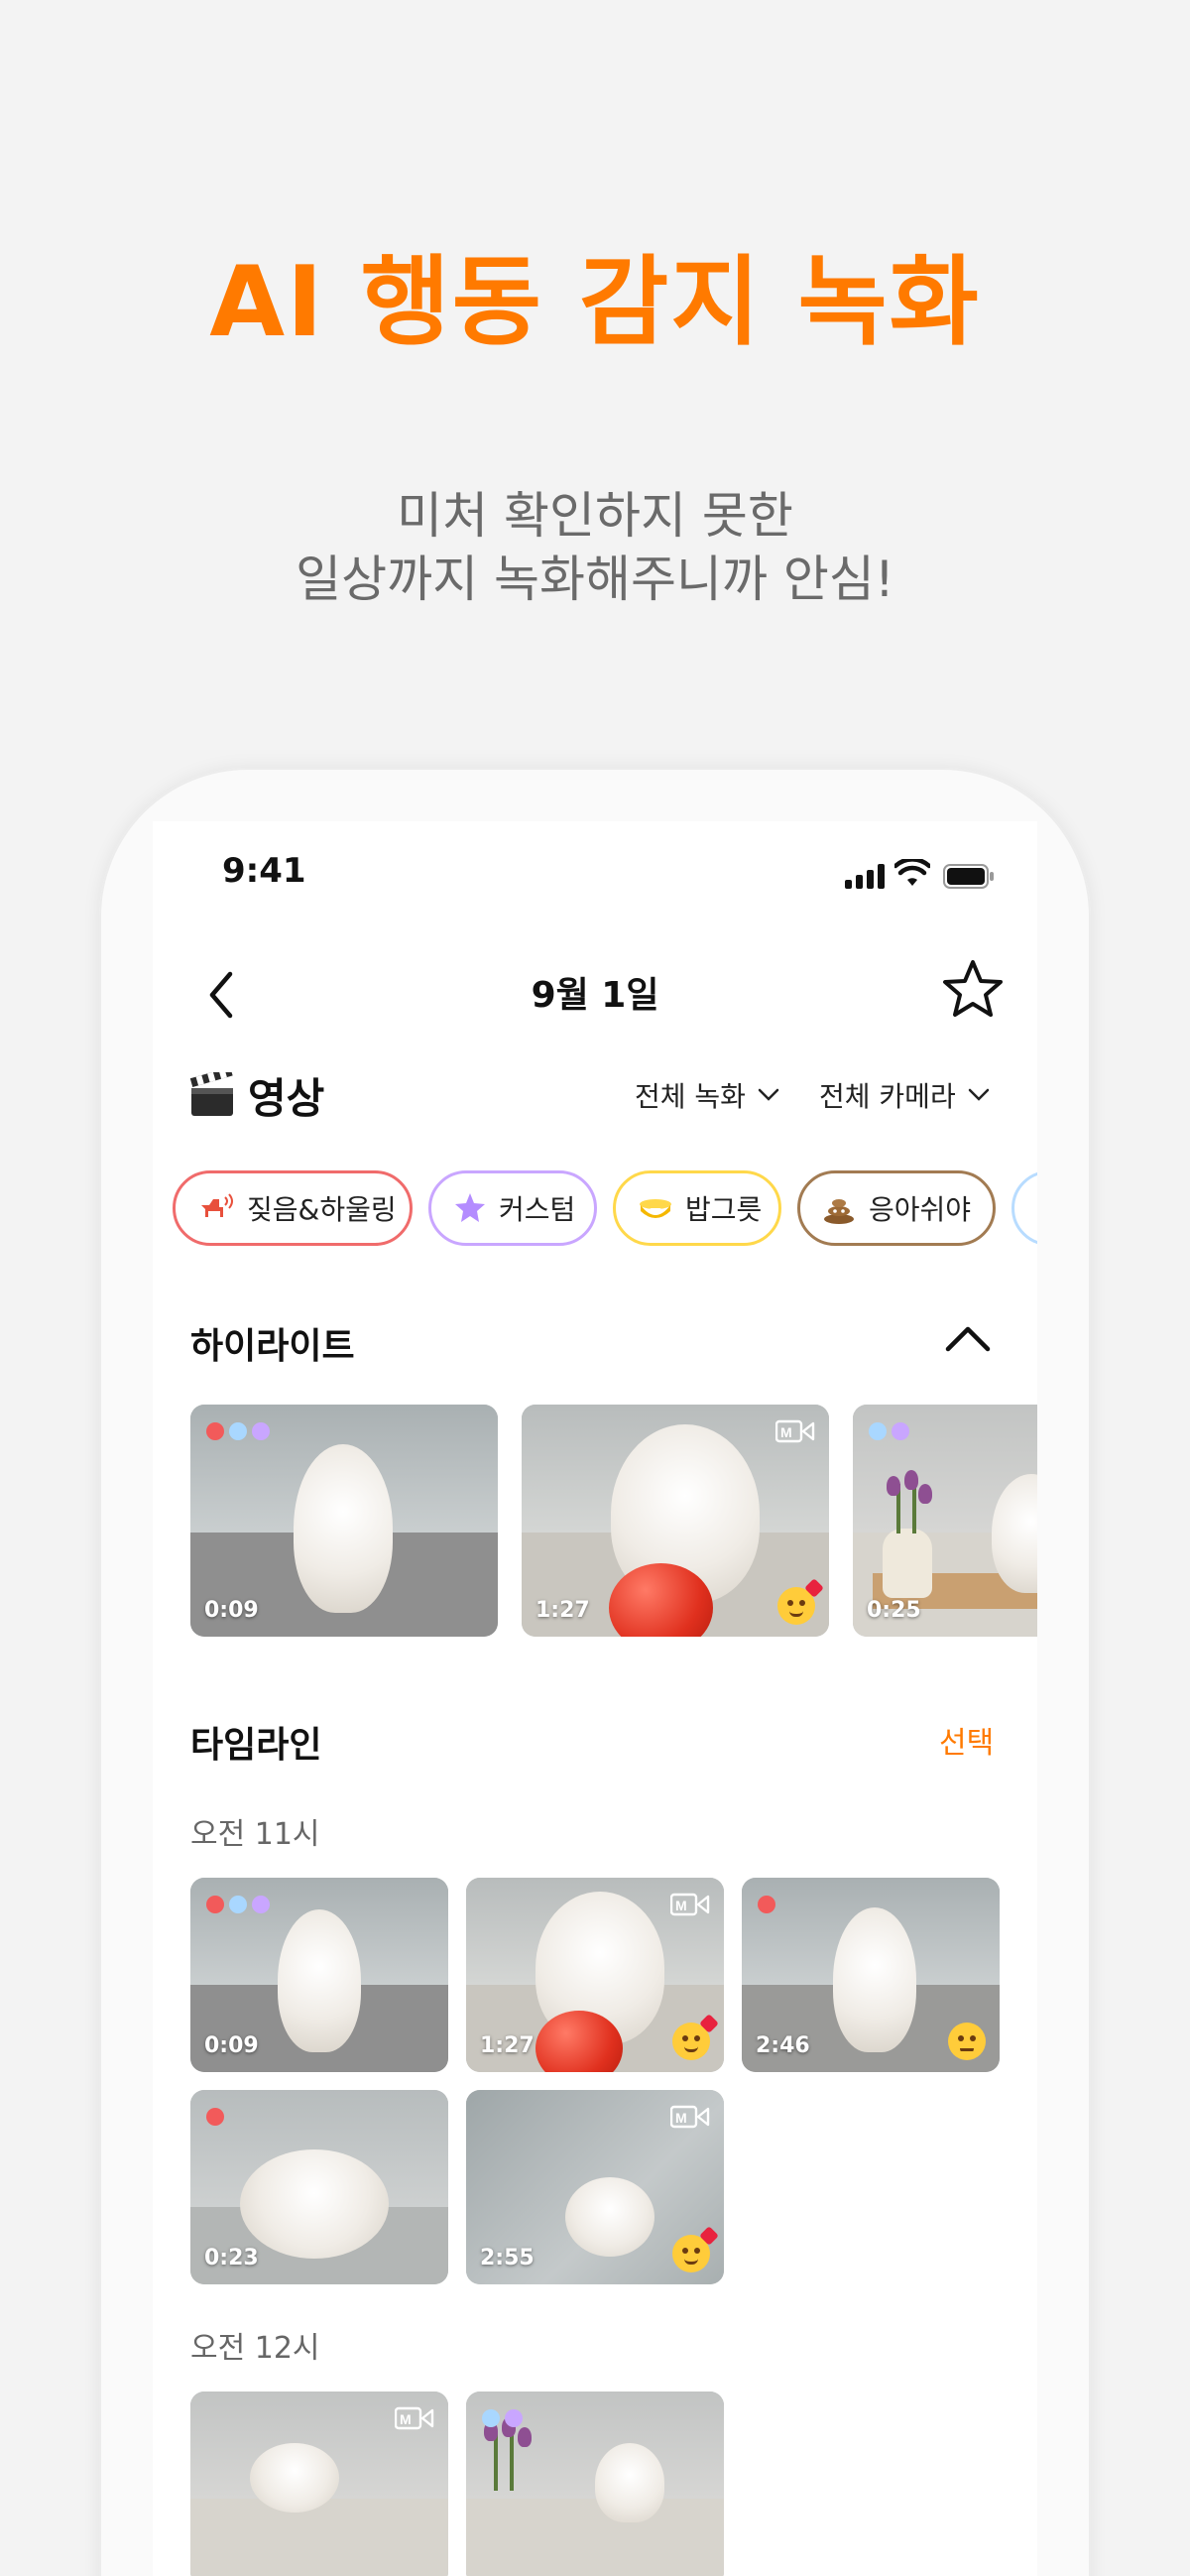 The image size is (1190, 2576). What do you see at coordinates (595, 876) in the screenshot?
I see `status-bar: 9:41` at bounding box center [595, 876].